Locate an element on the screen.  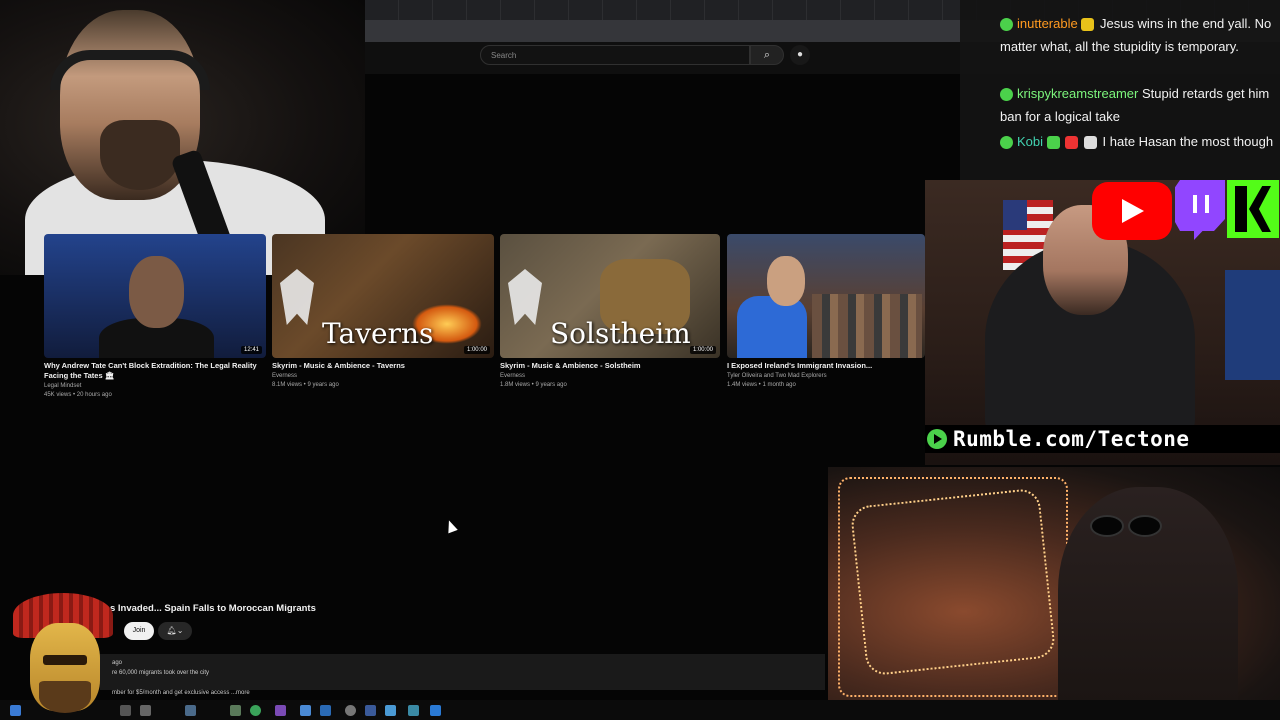
search-icon: ⌕ is located at coordinates (767, 55).